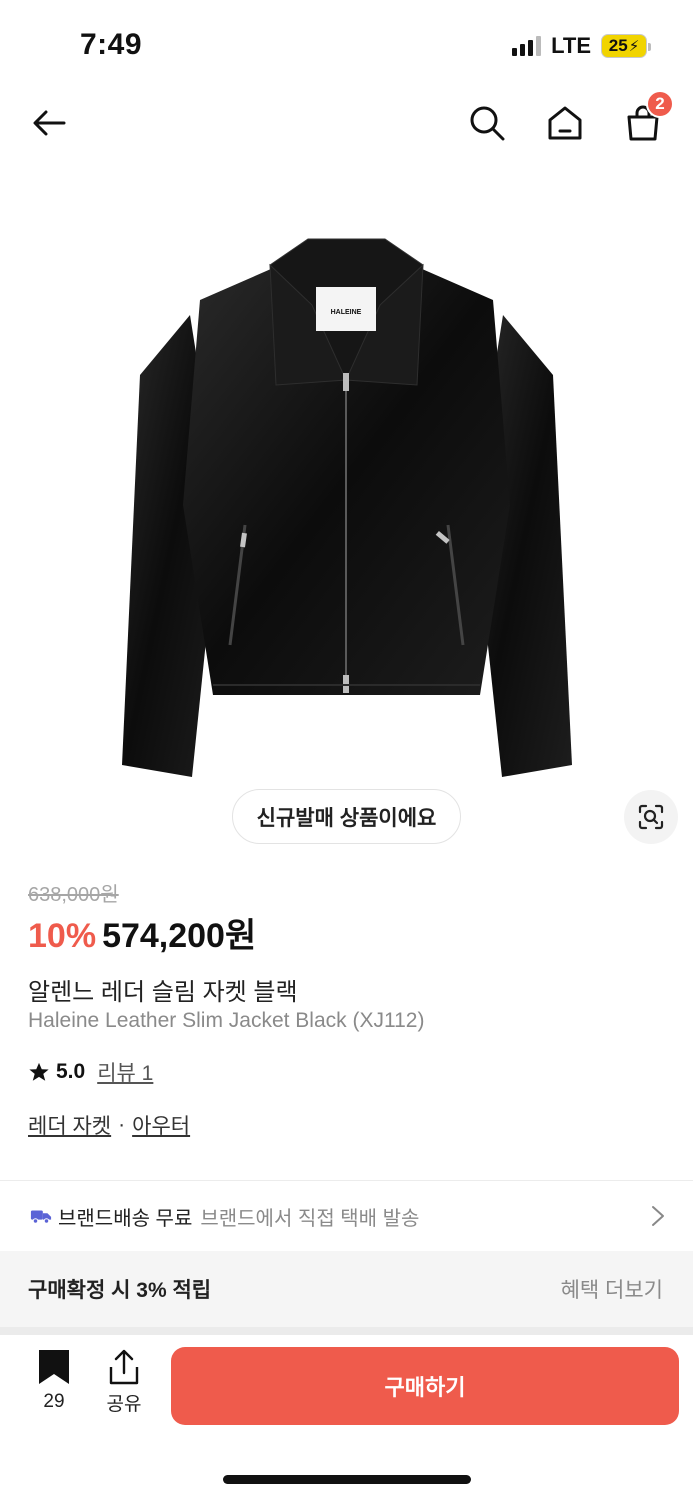 The image size is (693, 1500). I want to click on category-link-outer: 아우터, so click(161, 1125).